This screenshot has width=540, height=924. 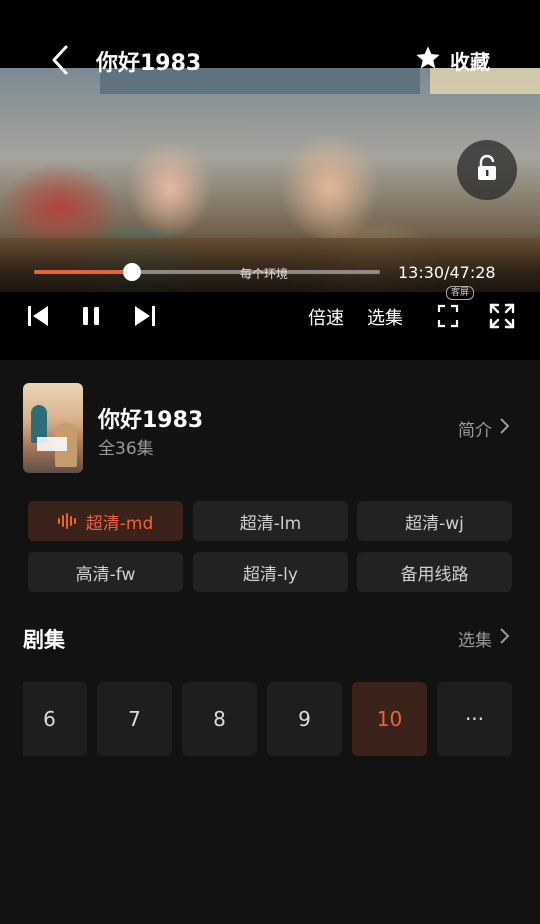 I want to click on source-chip: 高清-fw, so click(x=105, y=572).